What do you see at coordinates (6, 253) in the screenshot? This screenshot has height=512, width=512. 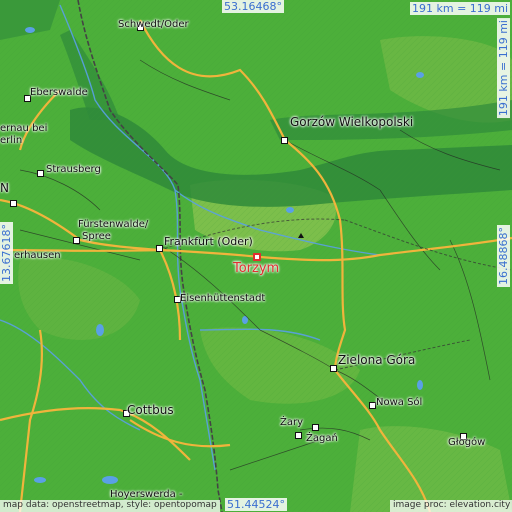 I see `left-longitude-label: 13.67618°` at bounding box center [6, 253].